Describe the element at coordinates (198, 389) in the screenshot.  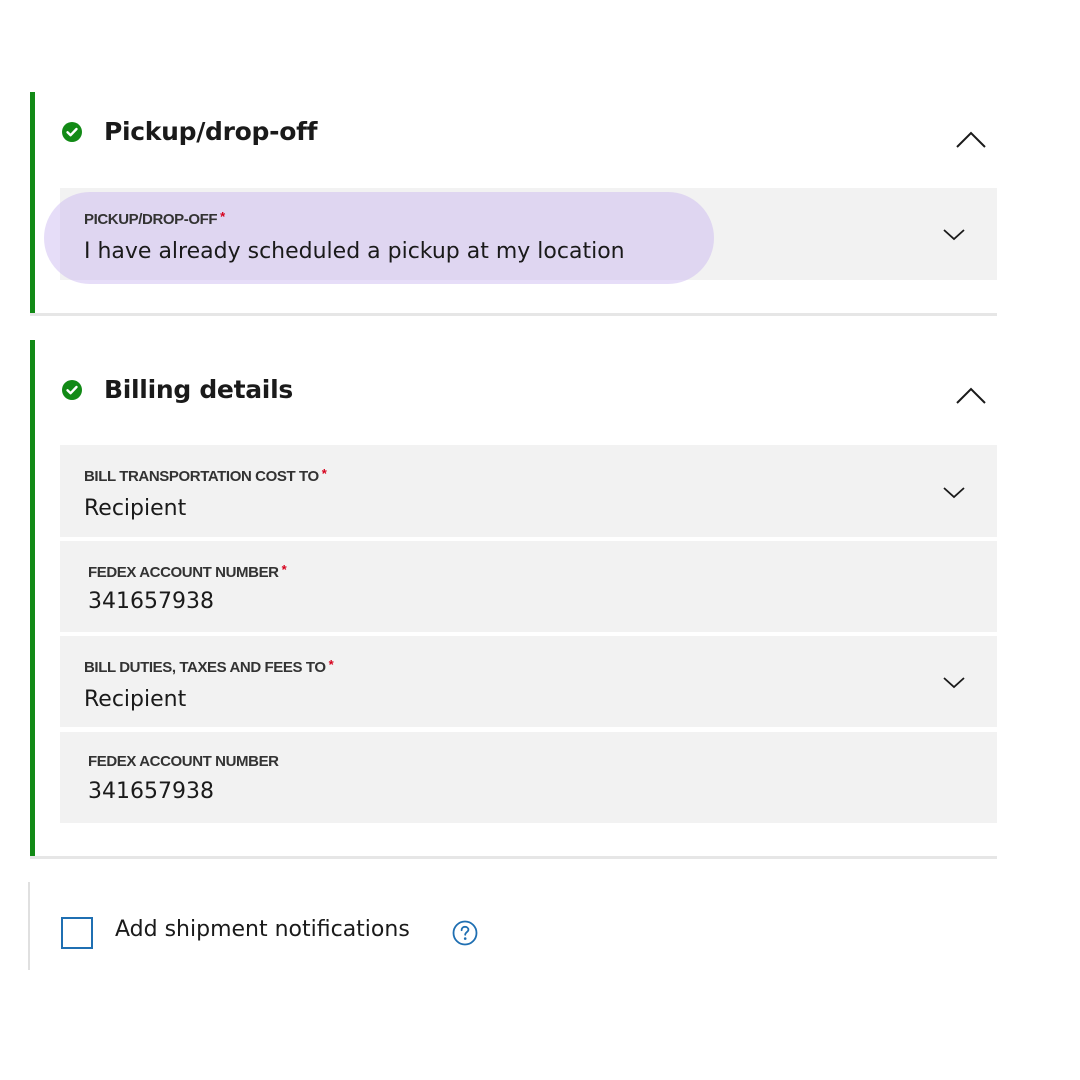
I see `billing-section-title: Billing details` at that location.